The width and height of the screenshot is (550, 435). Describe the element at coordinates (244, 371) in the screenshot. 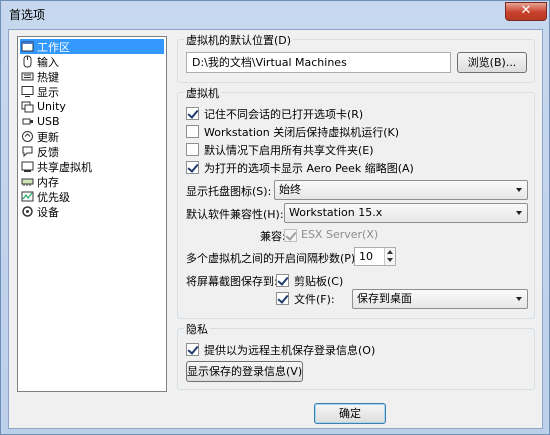

I see `show-login-info-button: 显示保存的登录信息(V)` at that location.